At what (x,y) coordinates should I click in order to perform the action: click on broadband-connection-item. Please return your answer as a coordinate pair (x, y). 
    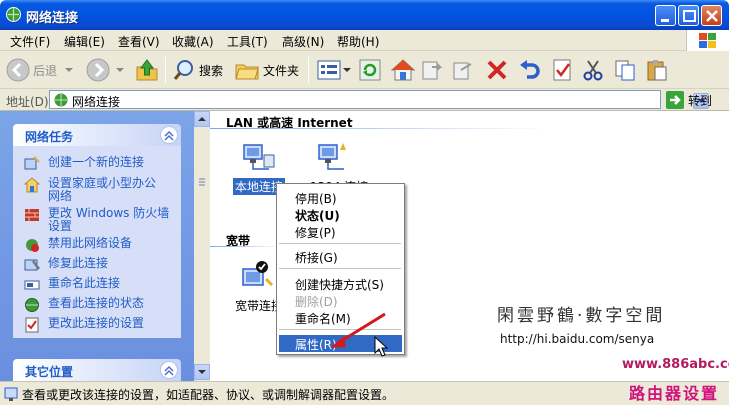
    Looking at the image, I should click on (258, 278).